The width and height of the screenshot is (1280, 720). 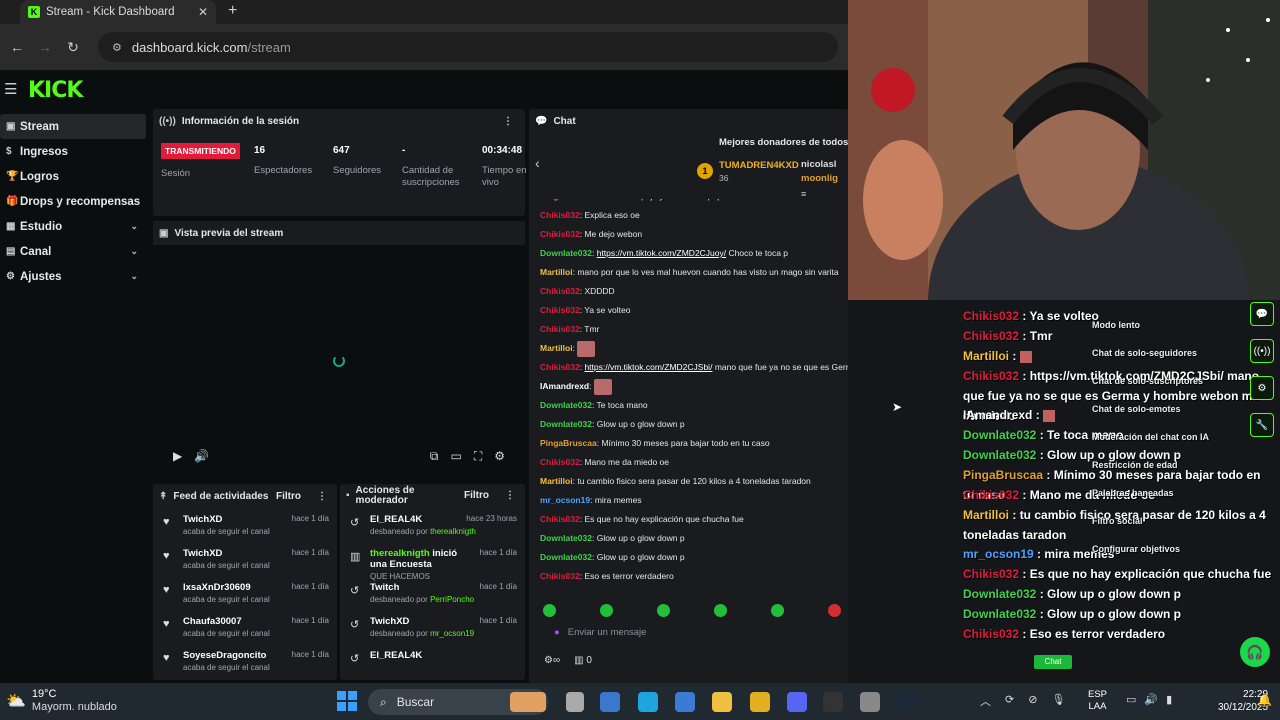 I want to click on obs-icon, so click(x=833, y=702).